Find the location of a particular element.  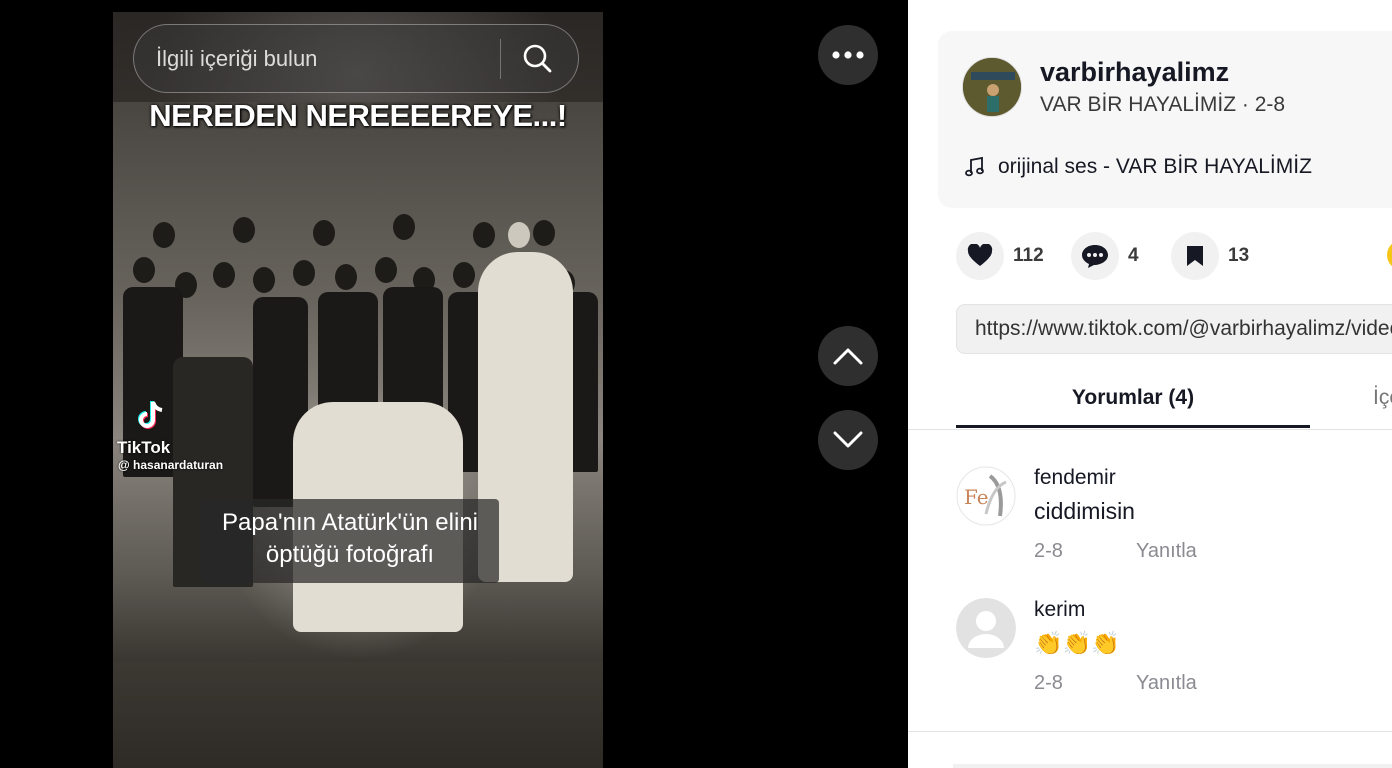

tab-creator-videos: İçe is located at coordinates (1382, 398).